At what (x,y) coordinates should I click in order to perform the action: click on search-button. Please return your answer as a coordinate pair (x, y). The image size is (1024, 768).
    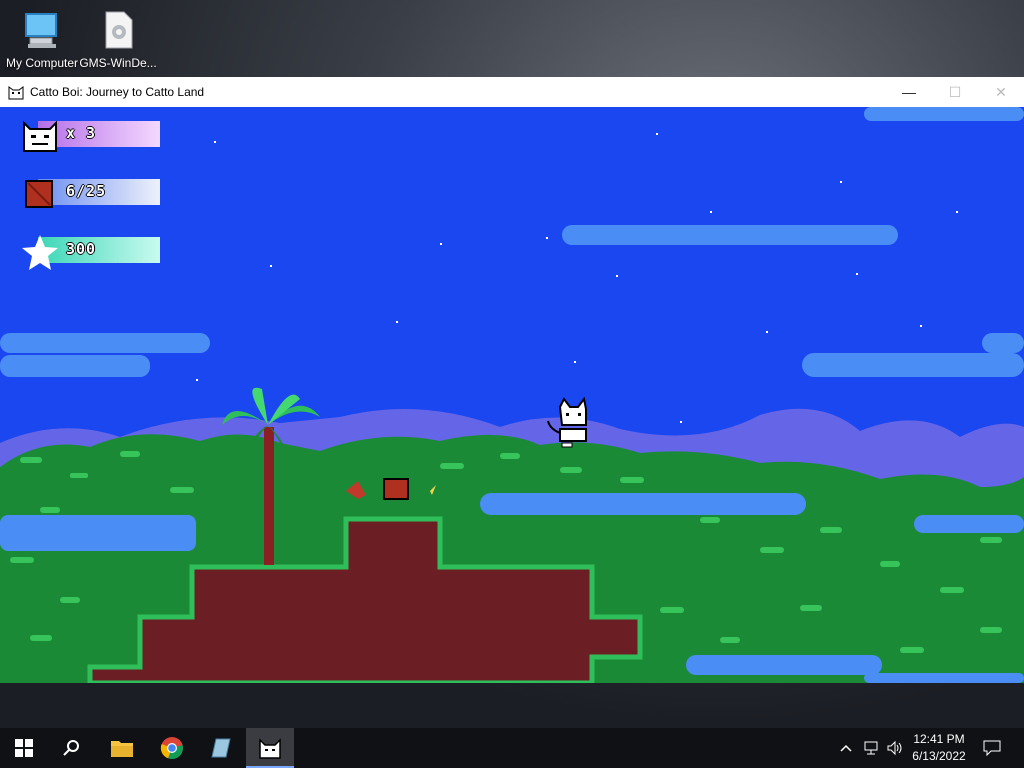
    Looking at the image, I should click on (72, 748).